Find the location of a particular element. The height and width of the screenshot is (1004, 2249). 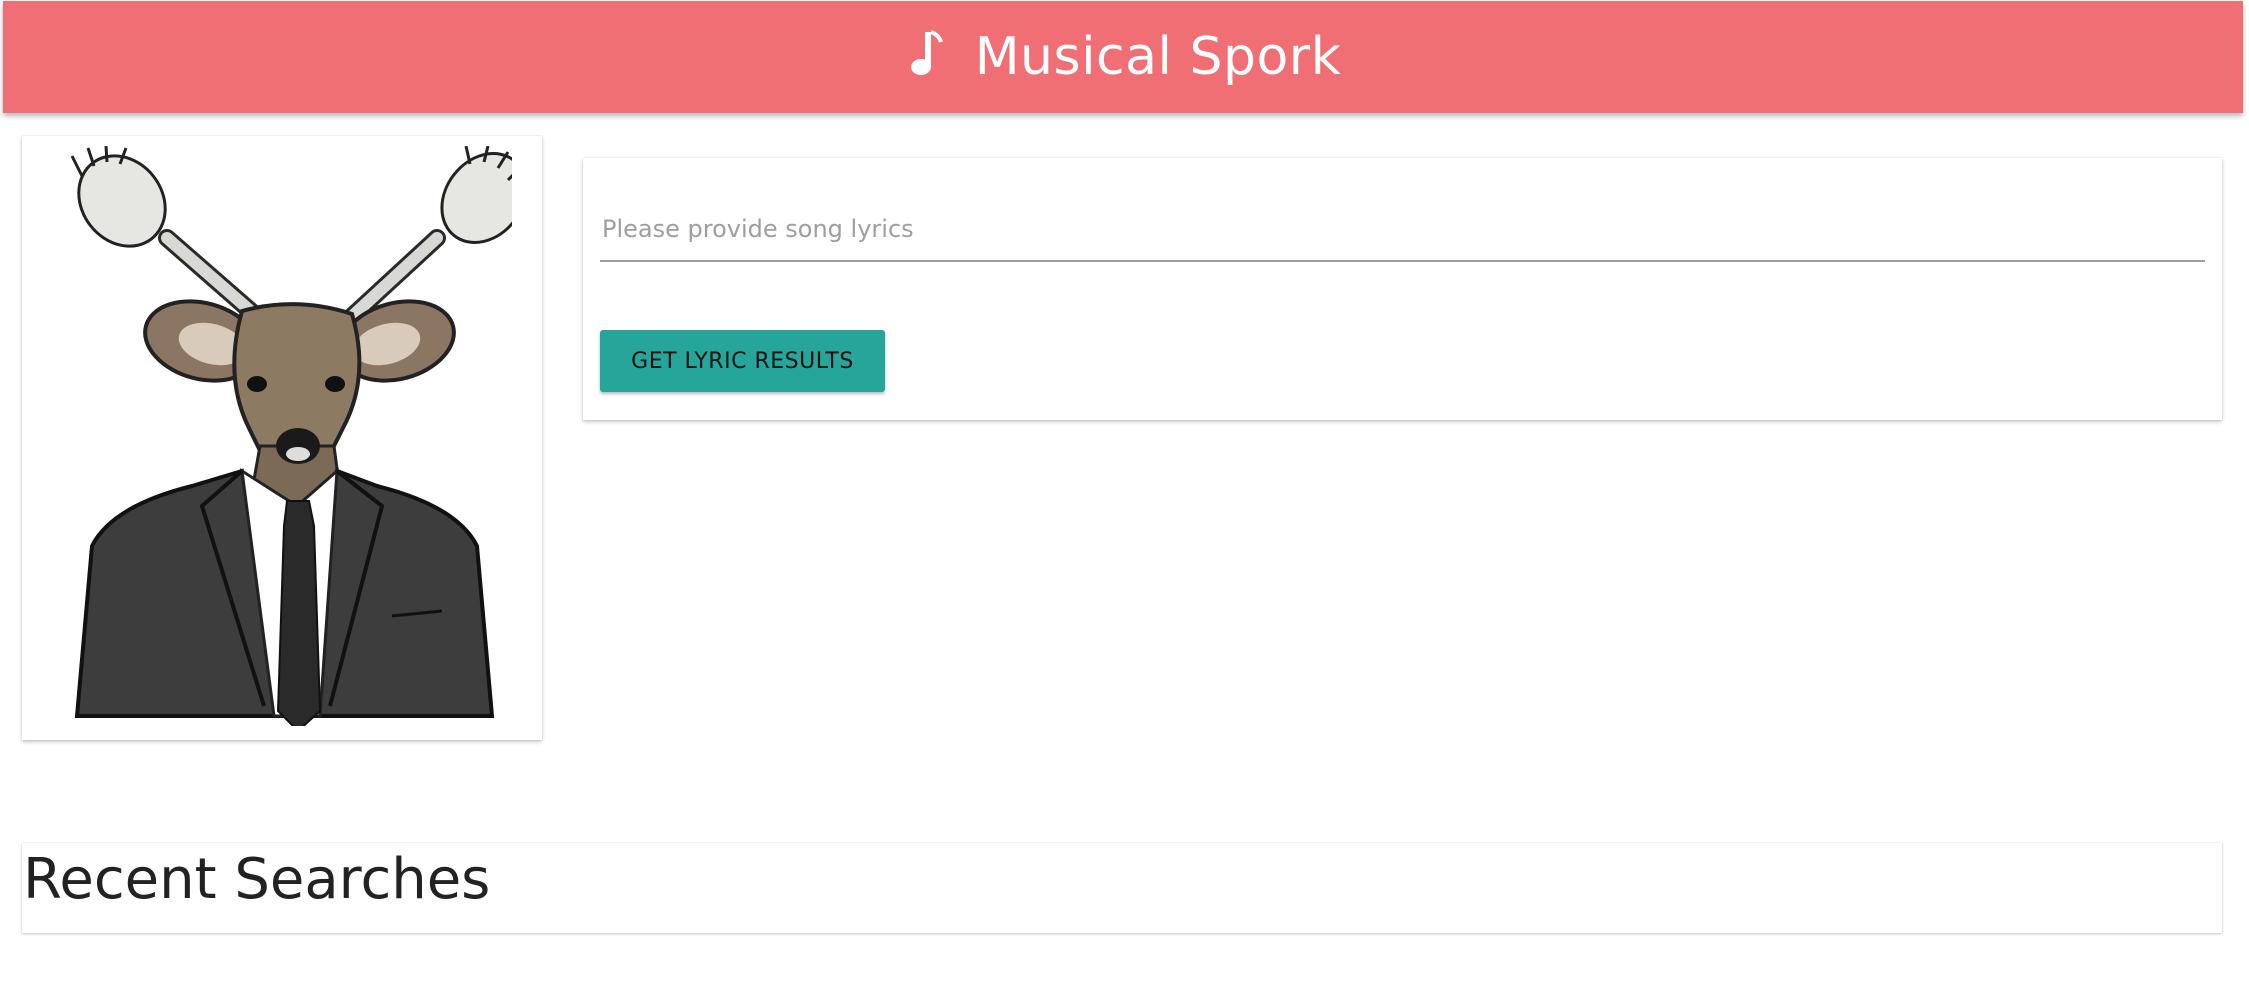

left-spork-antler is located at coordinates (170, 238).